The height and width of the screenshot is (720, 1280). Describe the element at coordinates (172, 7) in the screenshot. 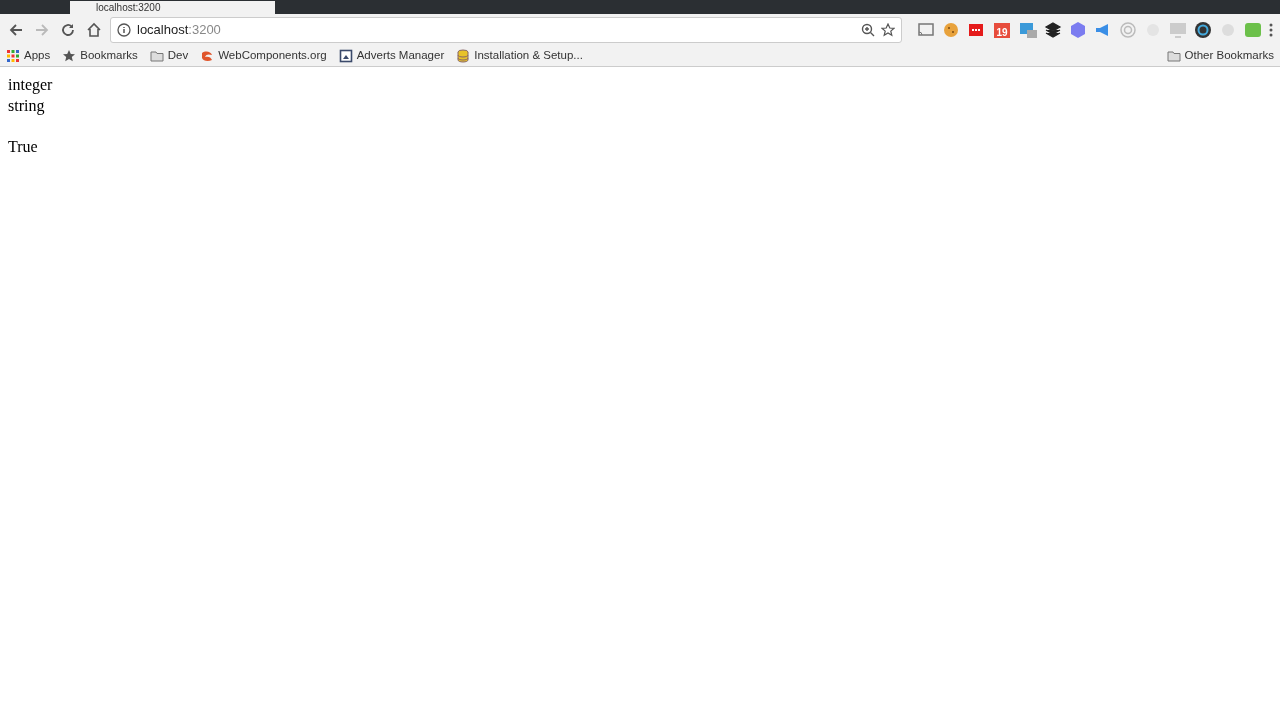

I see `browser-tab: localhost:3200` at that location.